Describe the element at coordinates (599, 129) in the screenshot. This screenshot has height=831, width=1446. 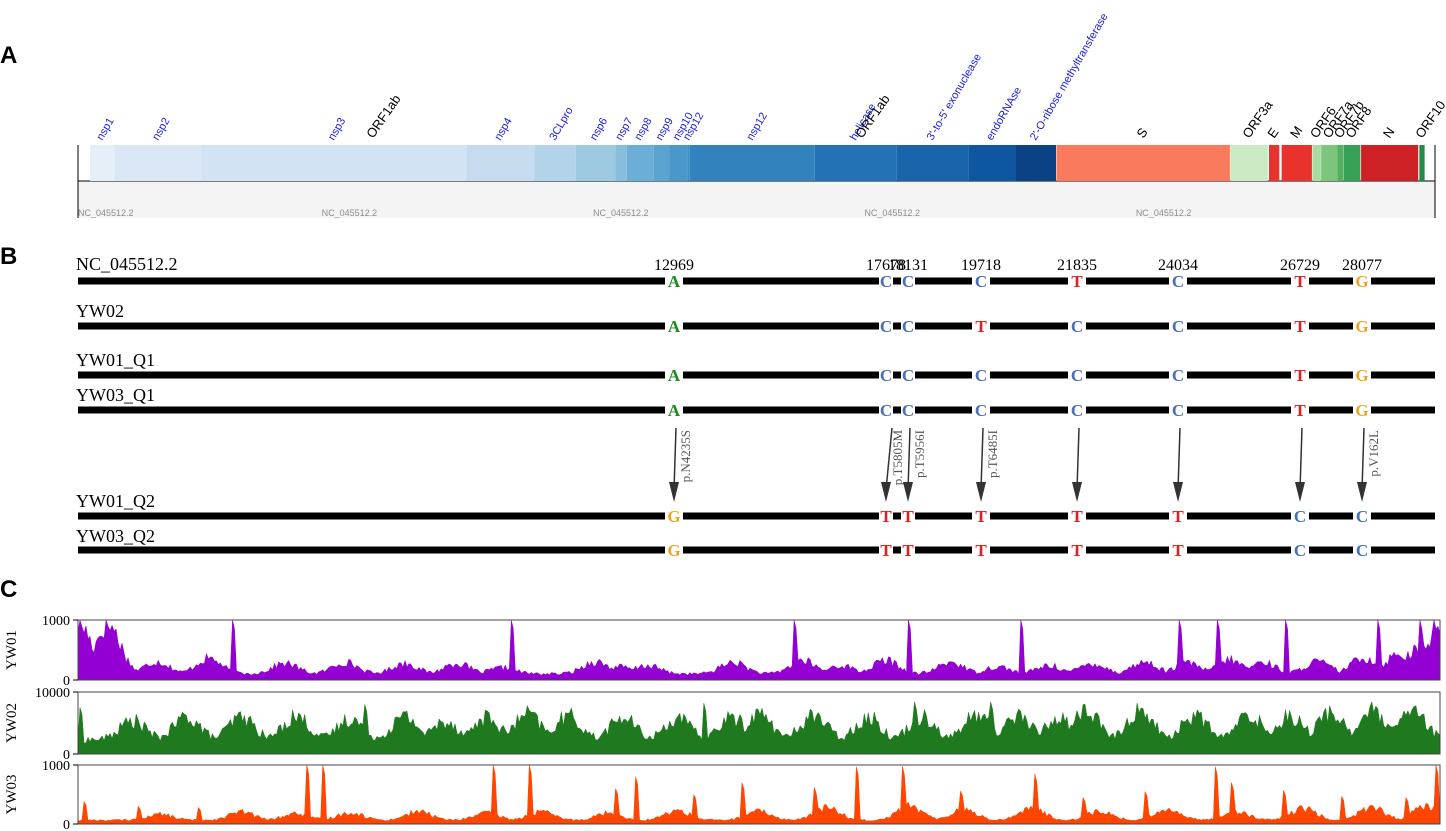
I see `subfeature-label: nsp6` at that location.